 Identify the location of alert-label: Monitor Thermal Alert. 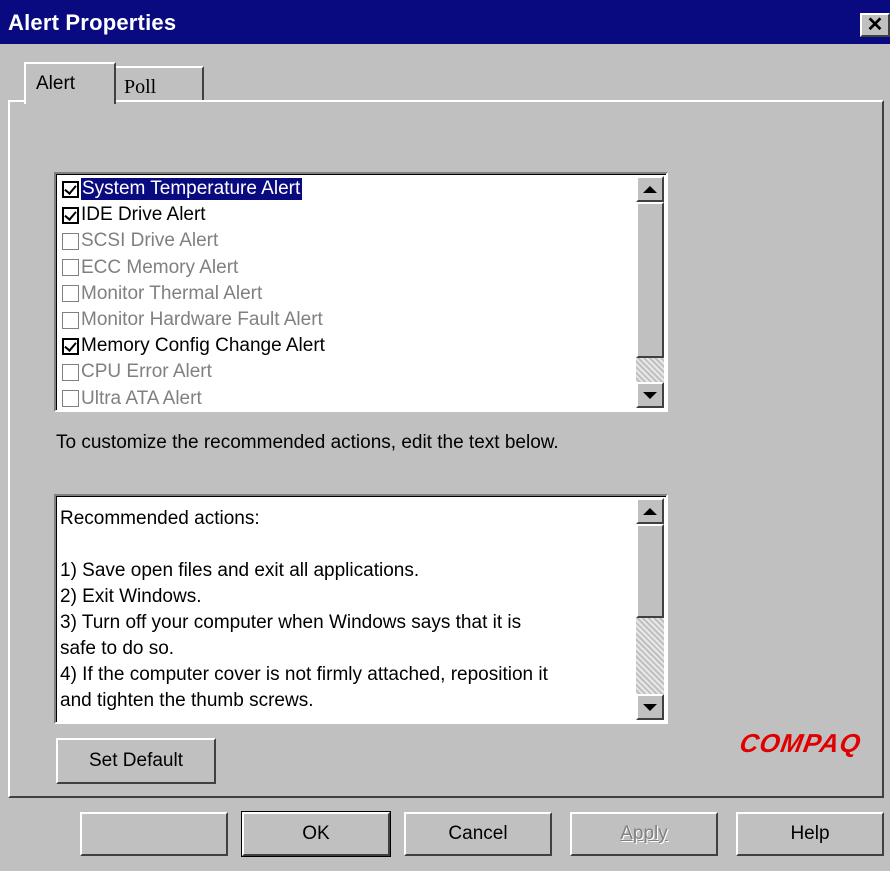
(172, 293).